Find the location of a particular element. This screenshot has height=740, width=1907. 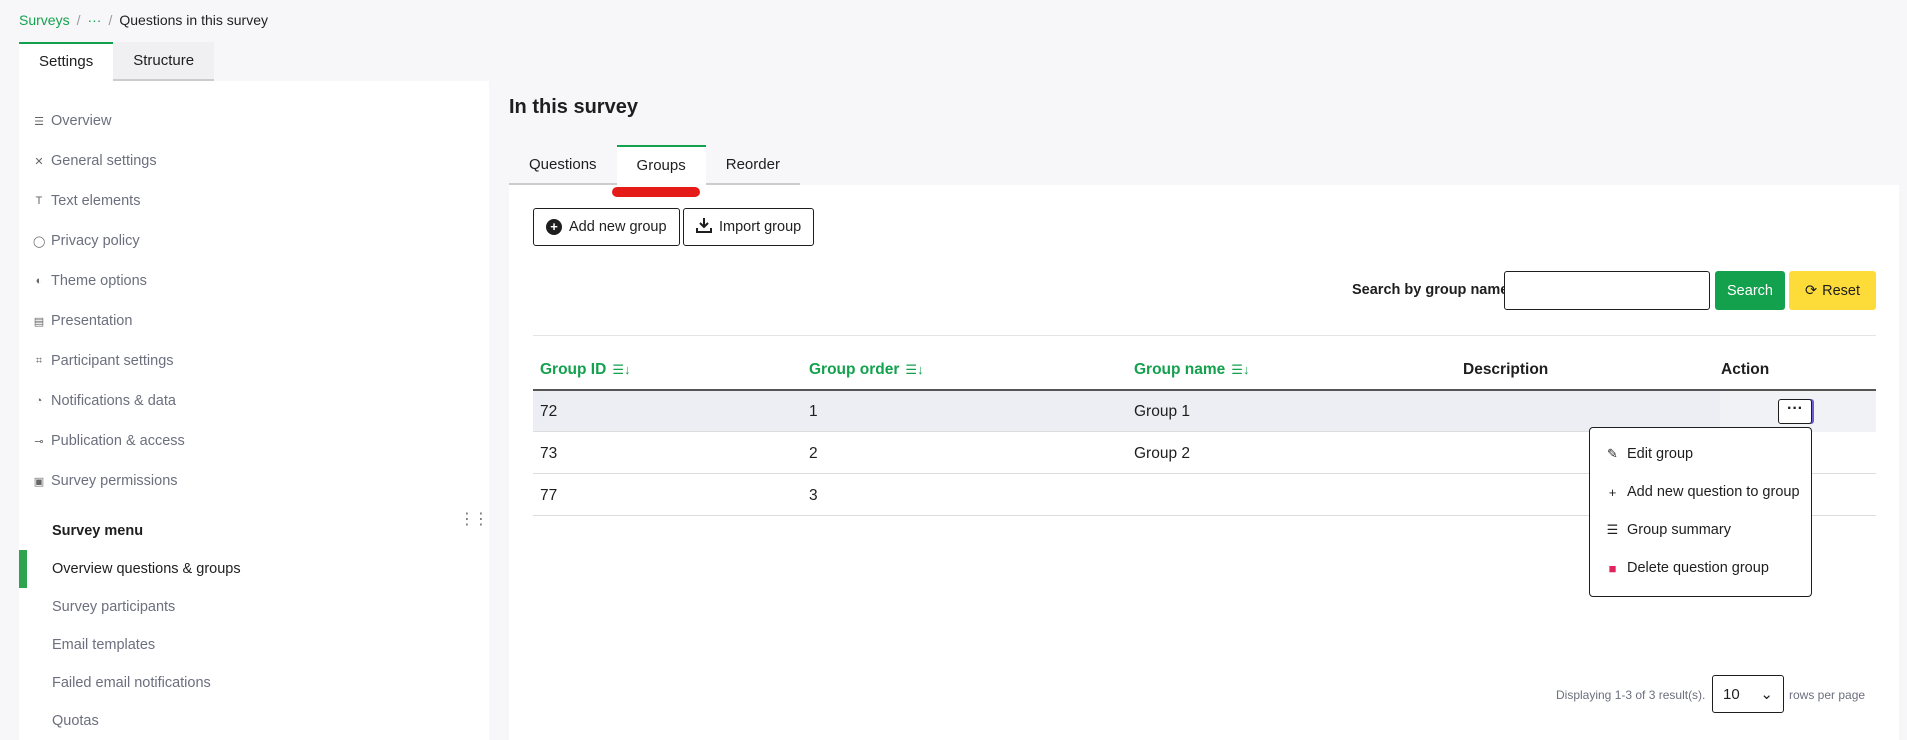

sidebar-item-privacy-policy: ◯ Privacy policy is located at coordinates (86, 241).